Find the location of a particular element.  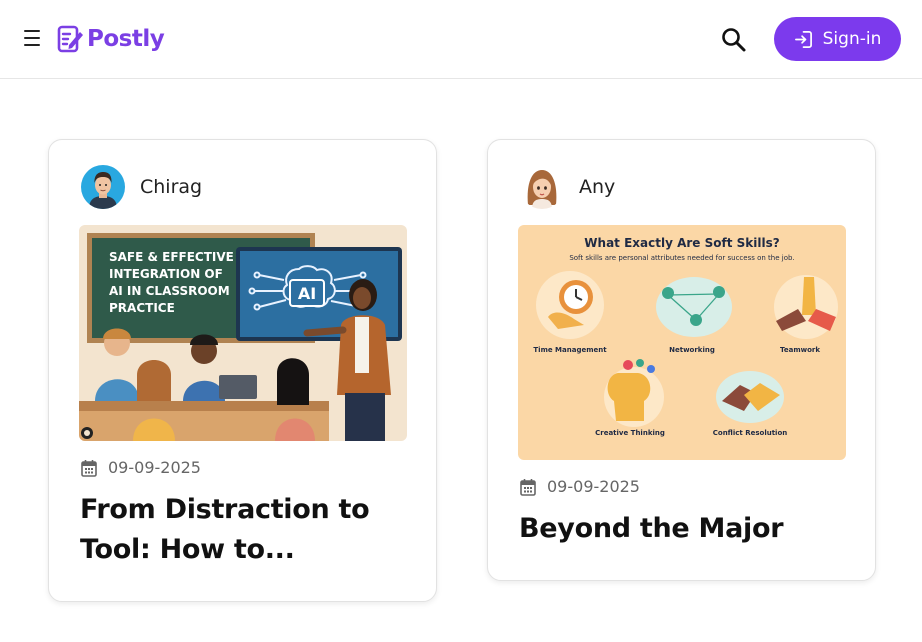

sign-in-button: Sign-in is located at coordinates (837, 39).